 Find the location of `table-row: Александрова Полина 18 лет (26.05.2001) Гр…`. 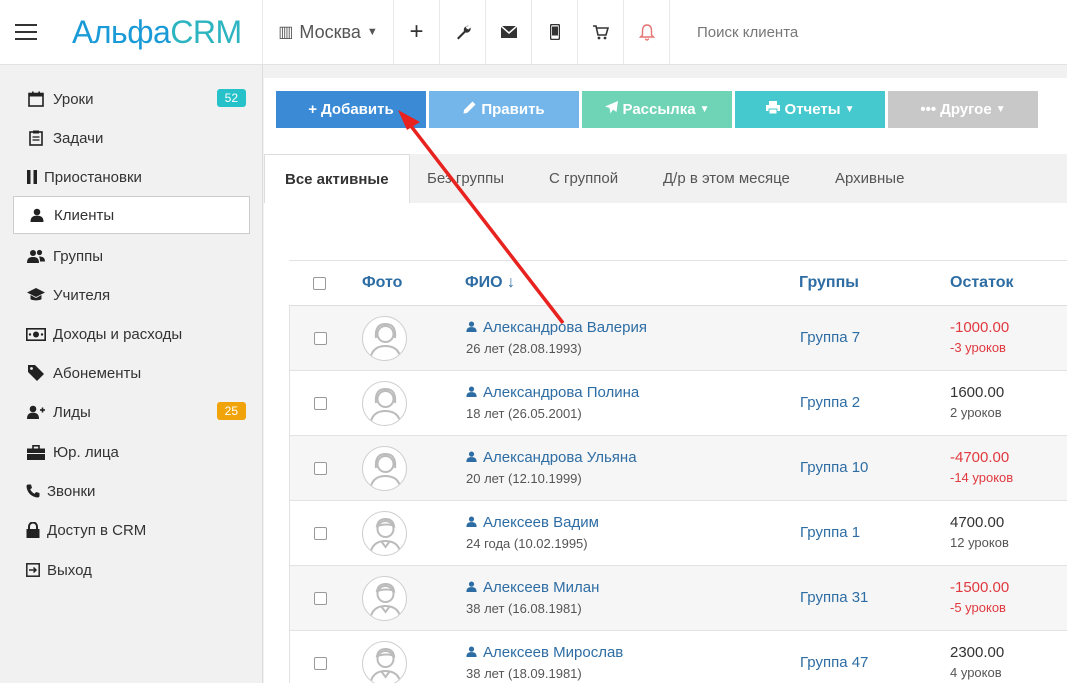

table-row: Александрова Полина 18 лет (26.05.2001) Гр… is located at coordinates (678, 403).